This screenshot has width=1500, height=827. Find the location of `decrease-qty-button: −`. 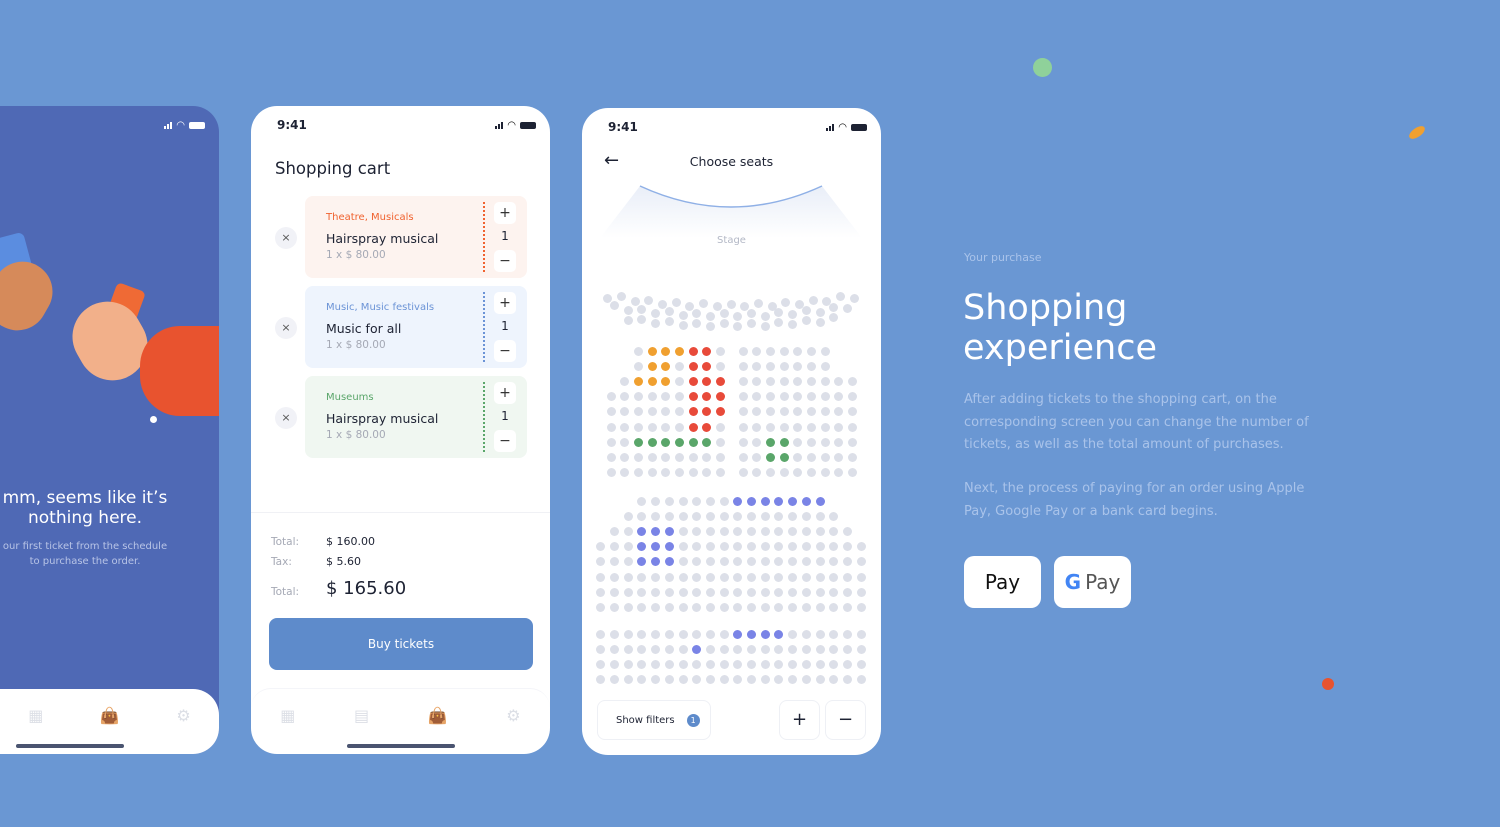

decrease-qty-button: − is located at coordinates (505, 441).